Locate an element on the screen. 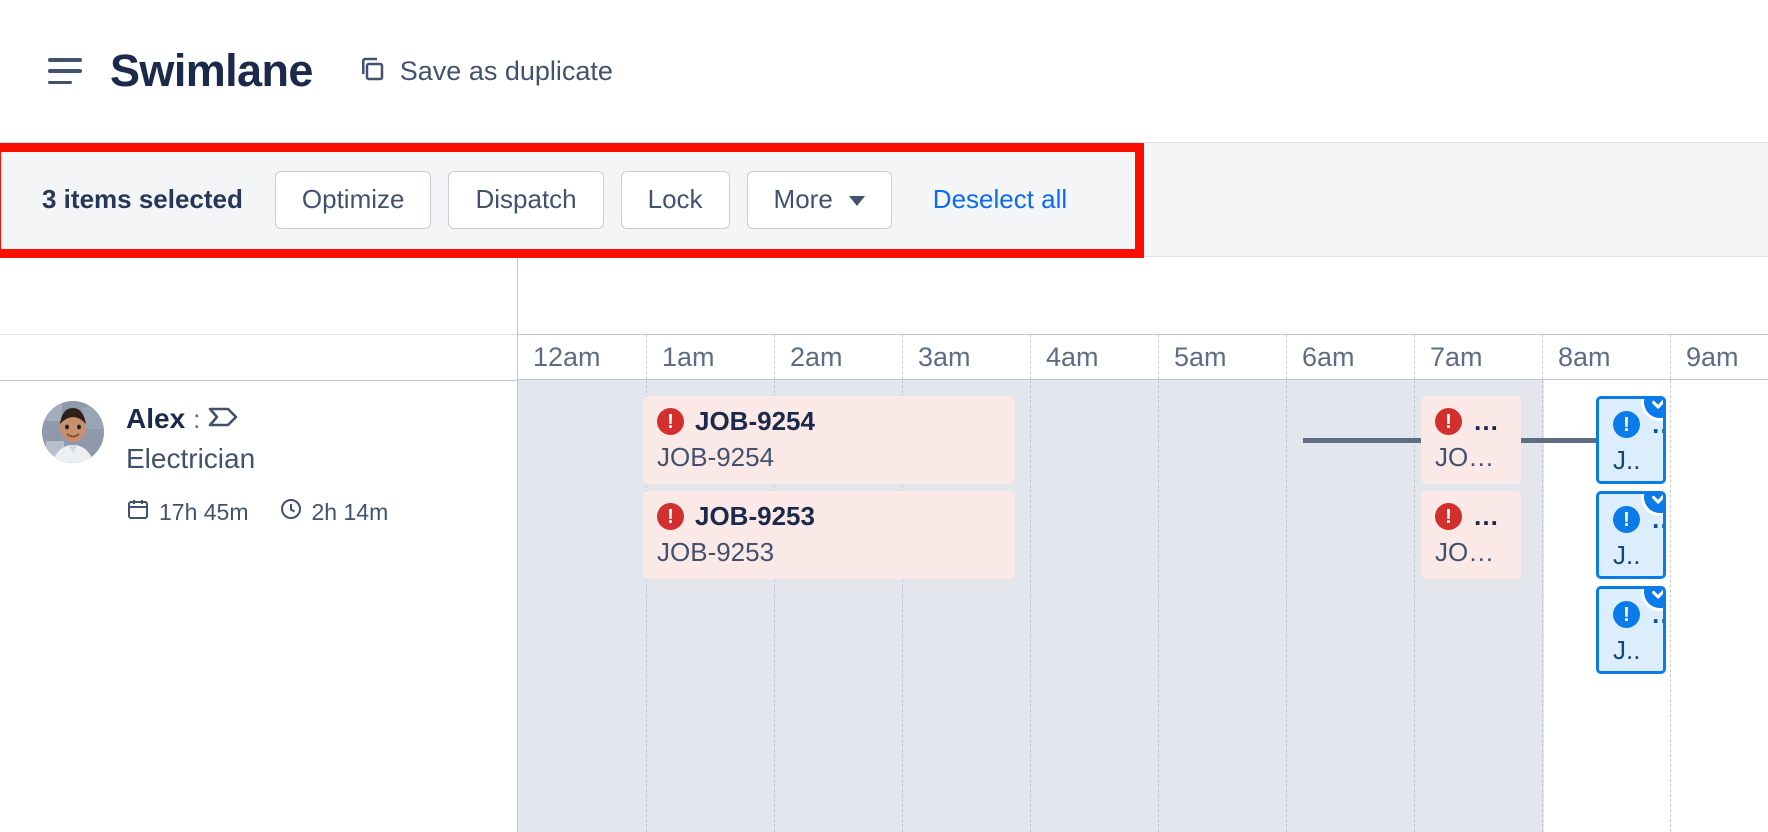 Image resolution: width=1768 pixels, height=832 pixels. job-card-selected-2: !… J.. is located at coordinates (1631, 535).